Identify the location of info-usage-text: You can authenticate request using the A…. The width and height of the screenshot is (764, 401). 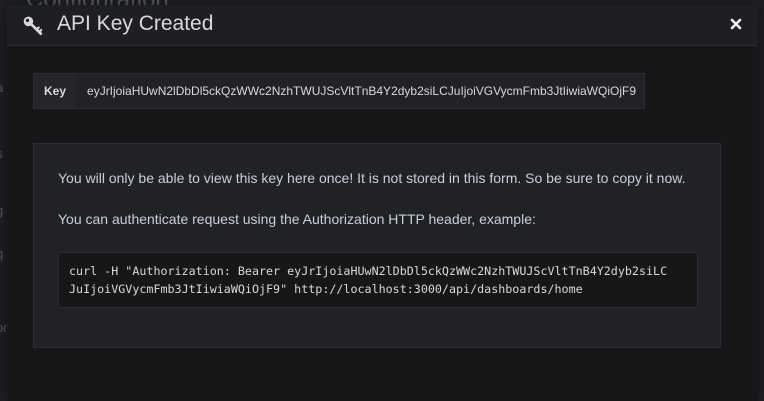
(297, 219).